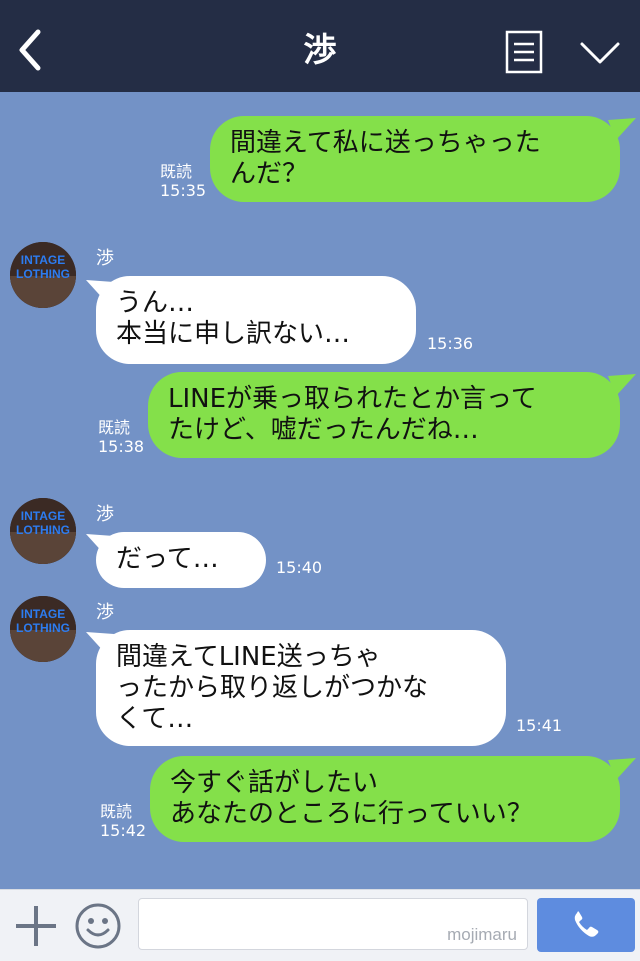 This screenshot has height=961, width=640. Describe the element at coordinates (482, 934) in the screenshot. I see `watermark: mojimaru` at that location.